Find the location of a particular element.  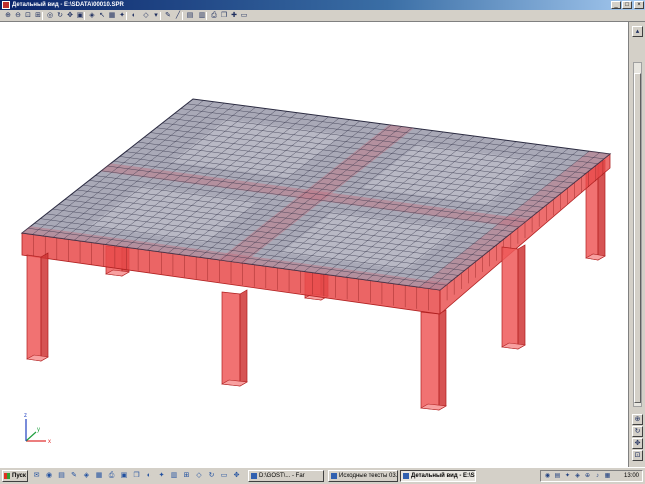

quicklaunch-icon: ◉ is located at coordinates (49, 475).